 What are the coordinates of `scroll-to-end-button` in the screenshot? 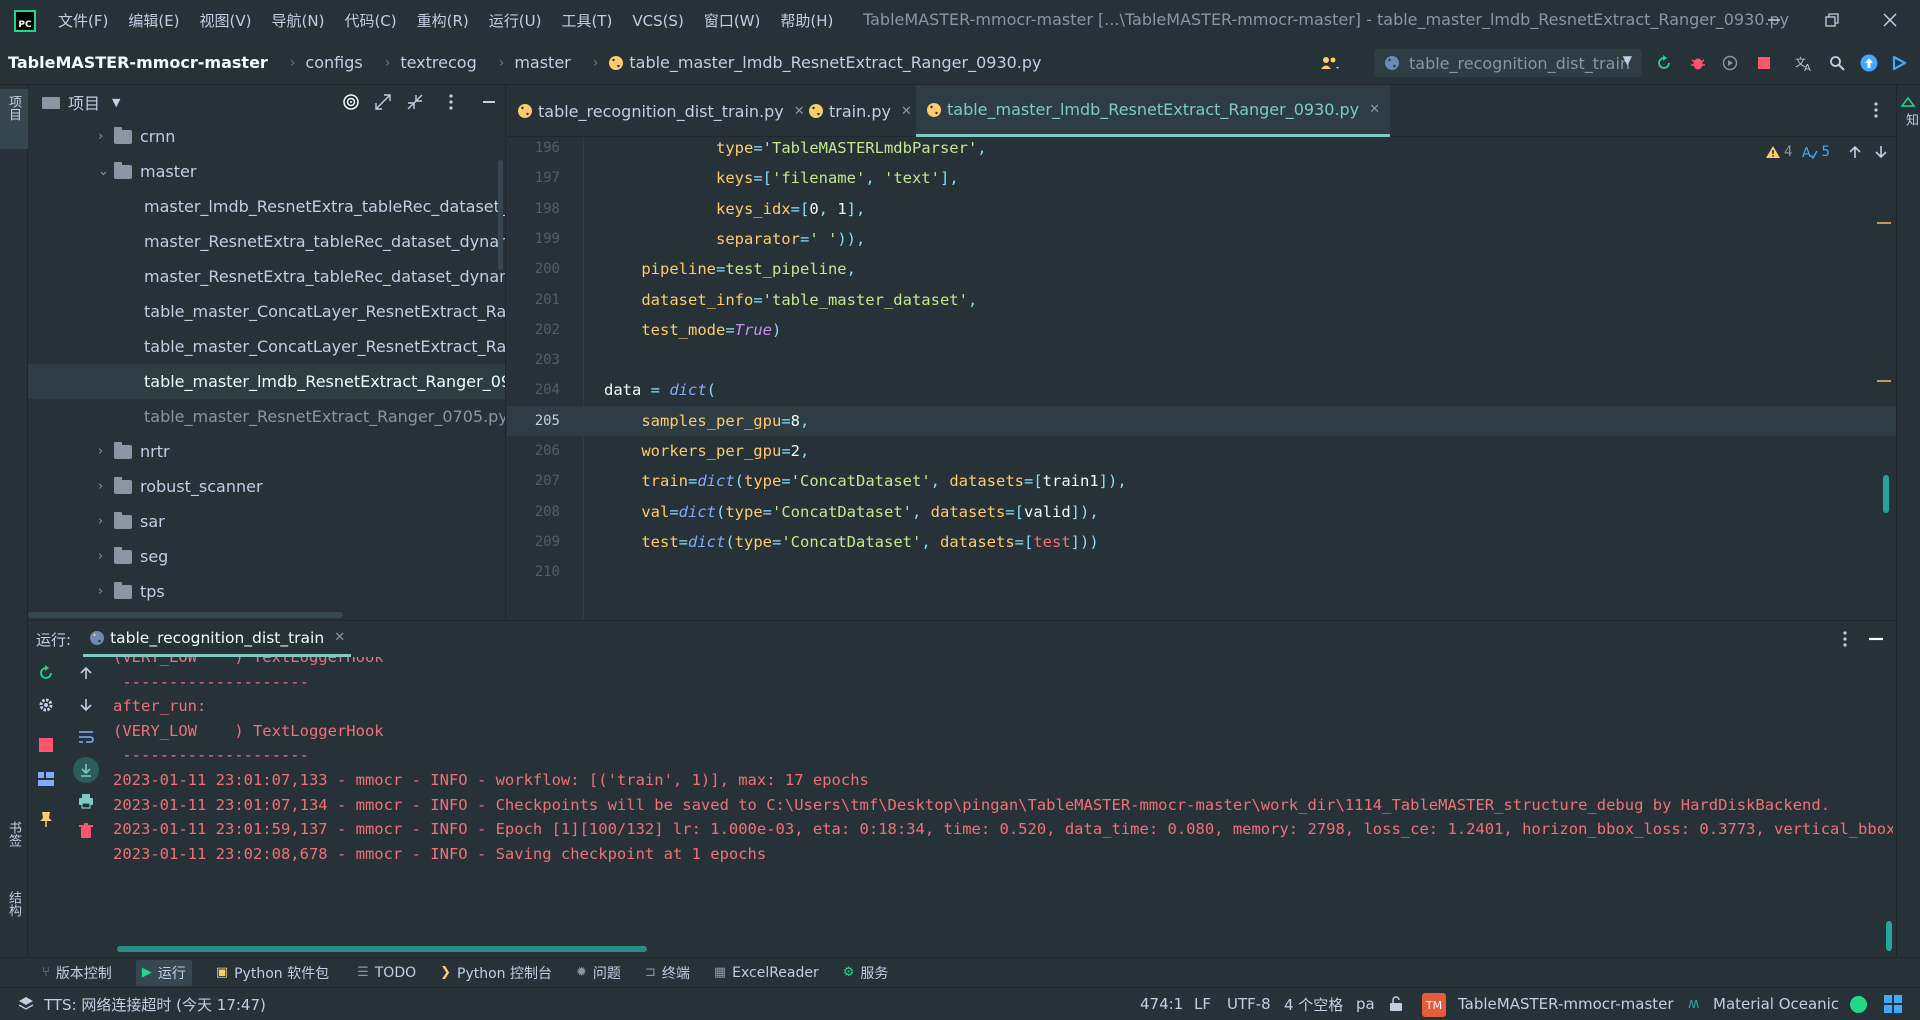 It's located at (86, 770).